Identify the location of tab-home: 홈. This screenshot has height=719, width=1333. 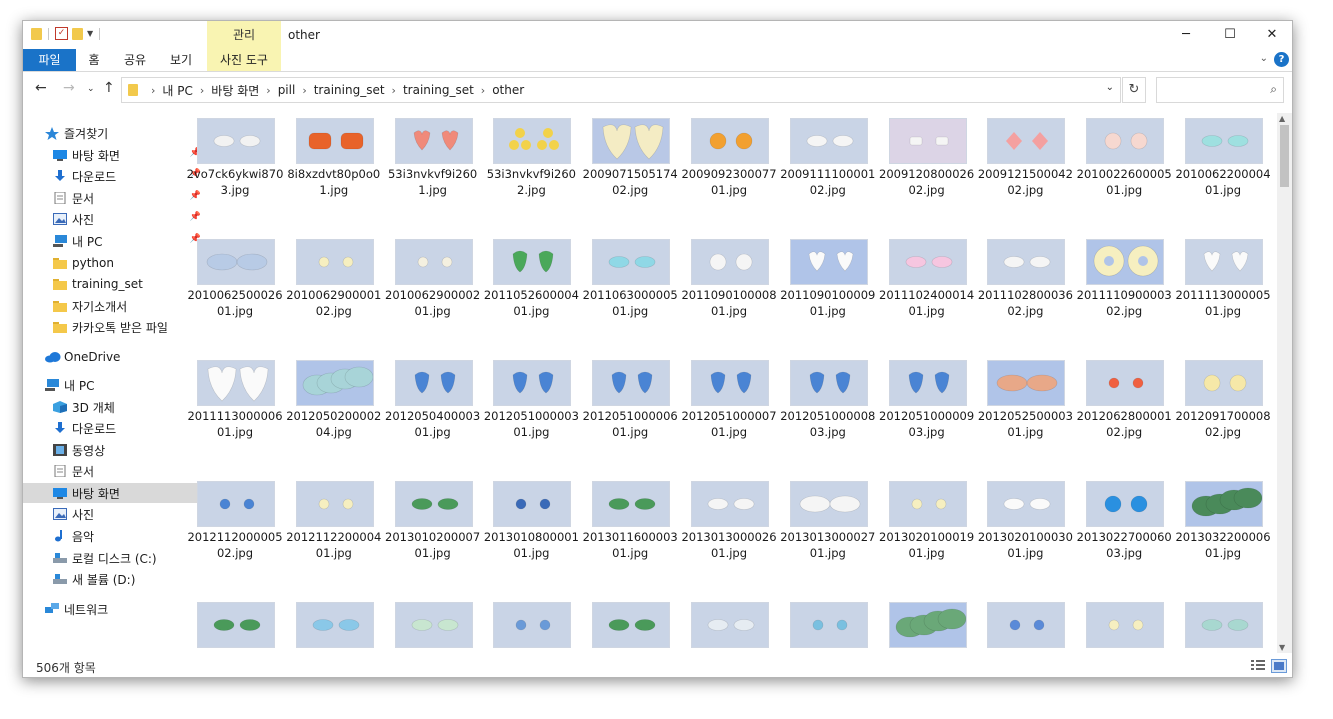
(94, 60).